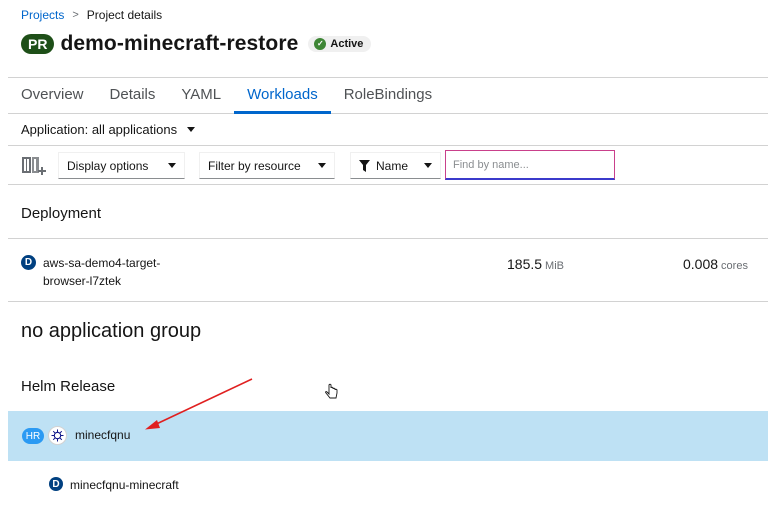 Image resolution: width=768 pixels, height=505 pixels. I want to click on status-badge: ✓ Active, so click(340, 44).